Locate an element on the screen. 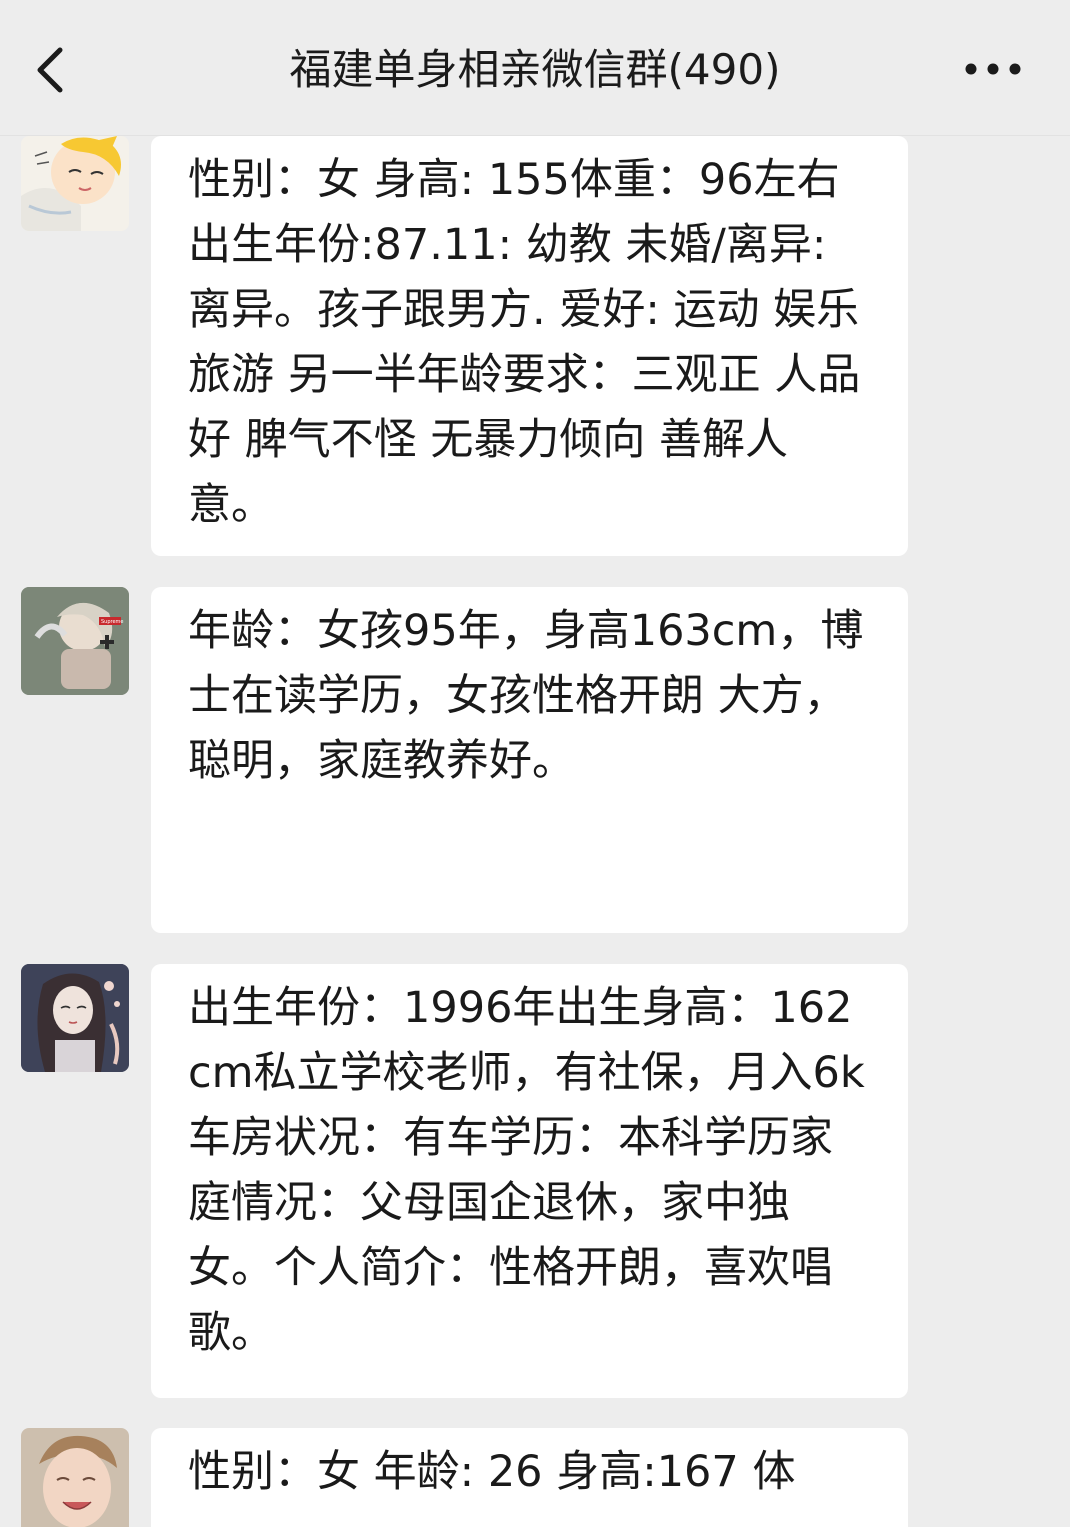 Image resolution: width=1070 pixels, height=1527 pixels. message-bubble: 性别：女 年龄: 26 身高:167 体 is located at coordinates (529, 1477).